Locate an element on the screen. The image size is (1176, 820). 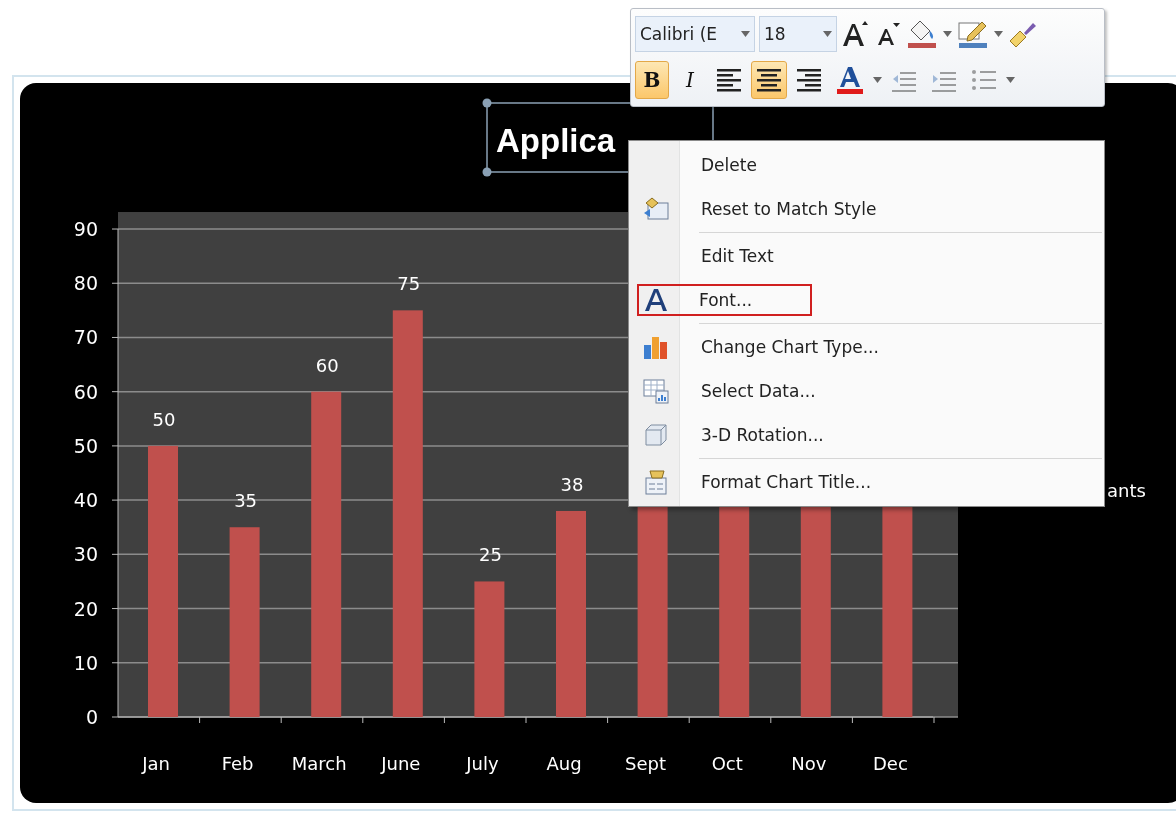
x-category-label: Feb is located at coordinates (237, 763).